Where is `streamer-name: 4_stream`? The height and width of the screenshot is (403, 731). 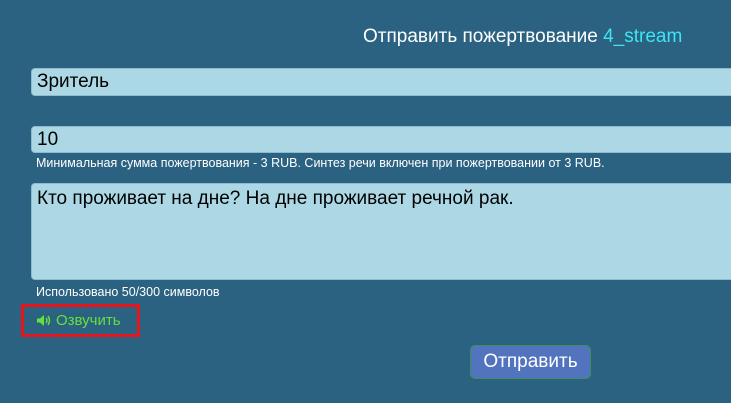
streamer-name: 4_stream is located at coordinates (642, 36).